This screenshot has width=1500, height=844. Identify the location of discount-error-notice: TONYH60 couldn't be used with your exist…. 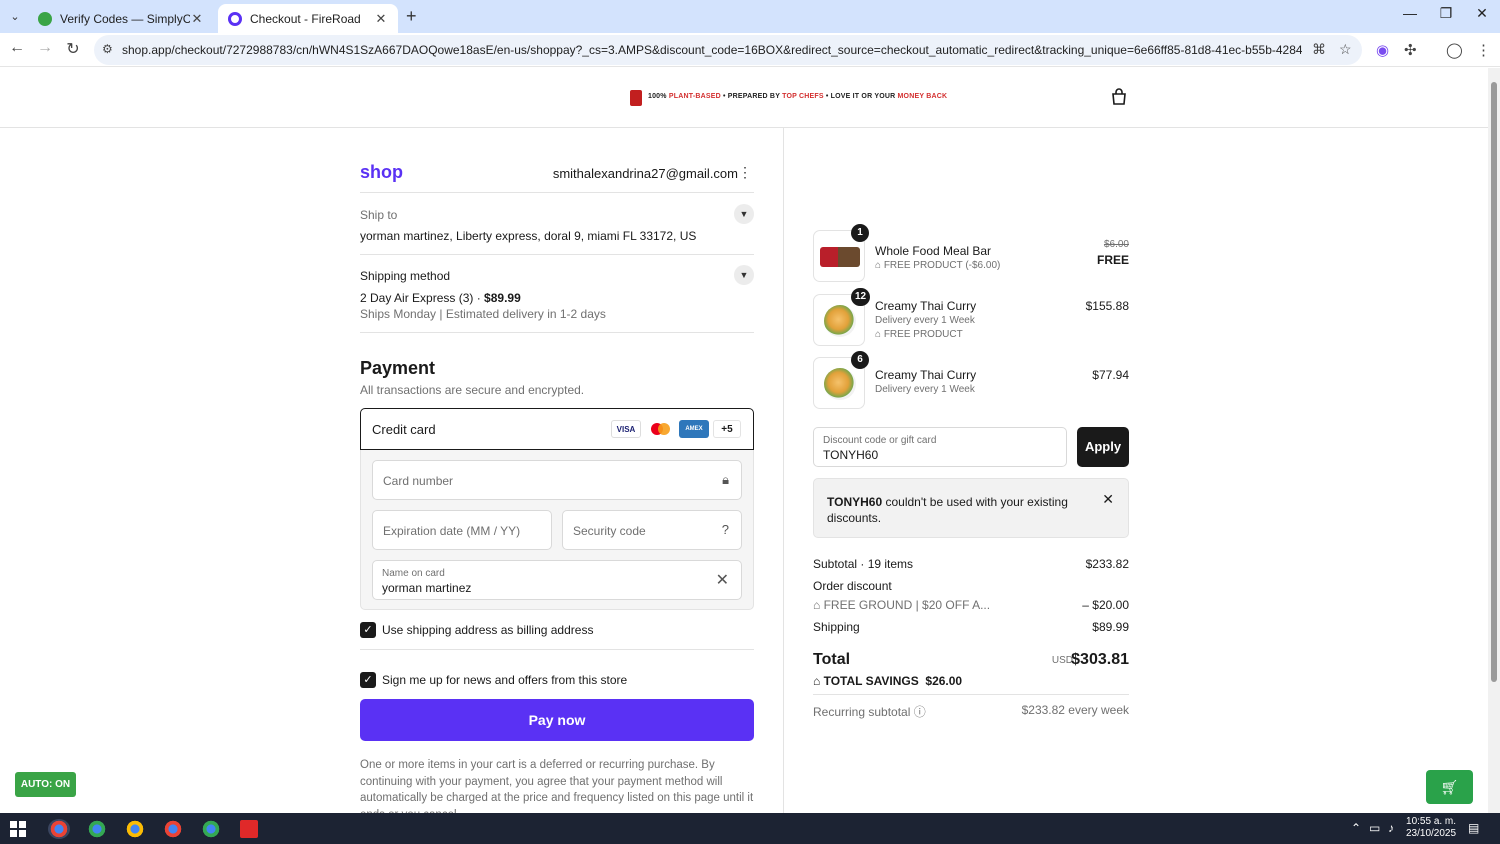
(971, 508).